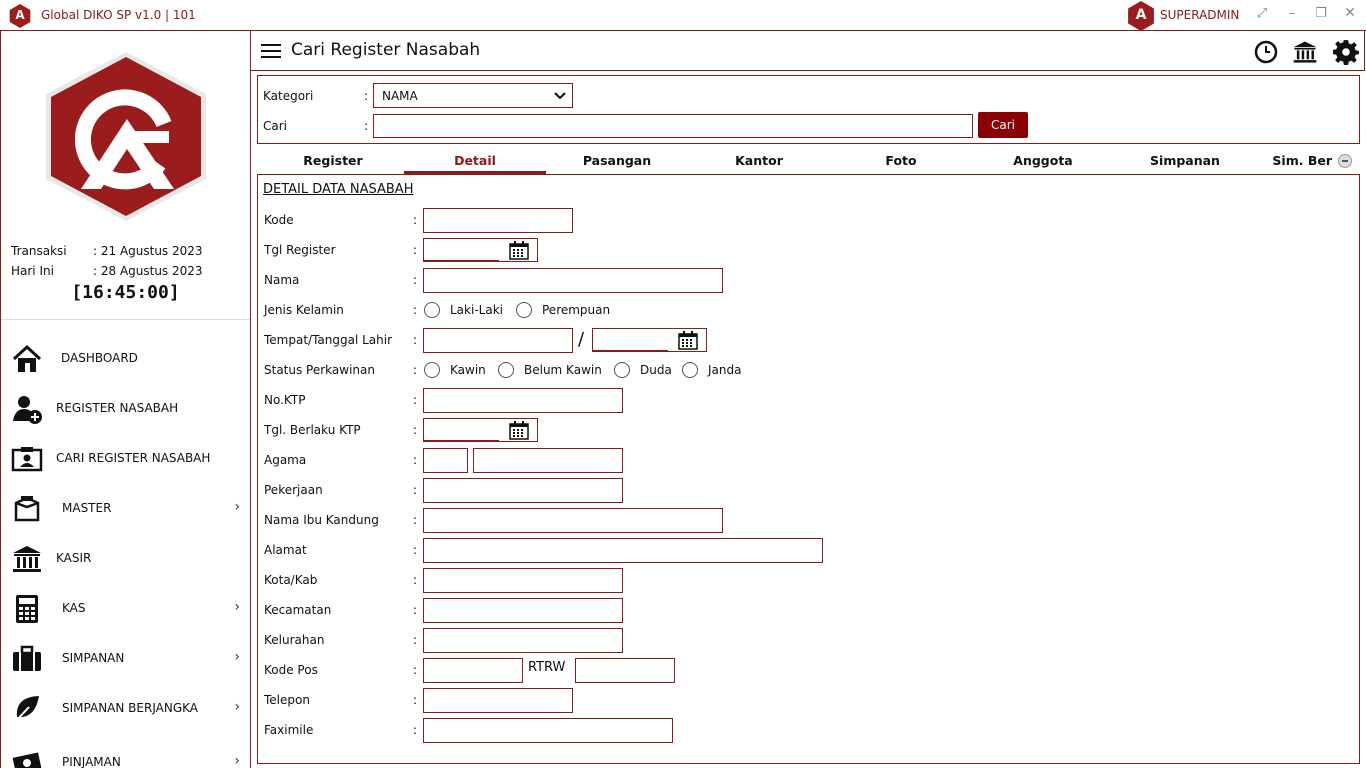 The width and height of the screenshot is (1366, 768). I want to click on rtrw-label: RTRW, so click(547, 667).